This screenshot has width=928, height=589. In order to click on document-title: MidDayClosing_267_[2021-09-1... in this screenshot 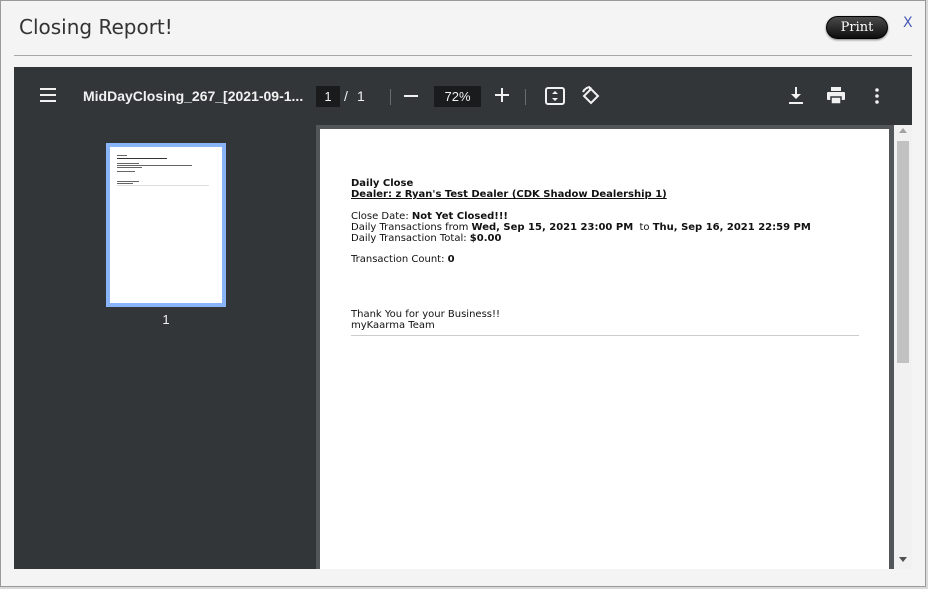, I will do `click(193, 96)`.